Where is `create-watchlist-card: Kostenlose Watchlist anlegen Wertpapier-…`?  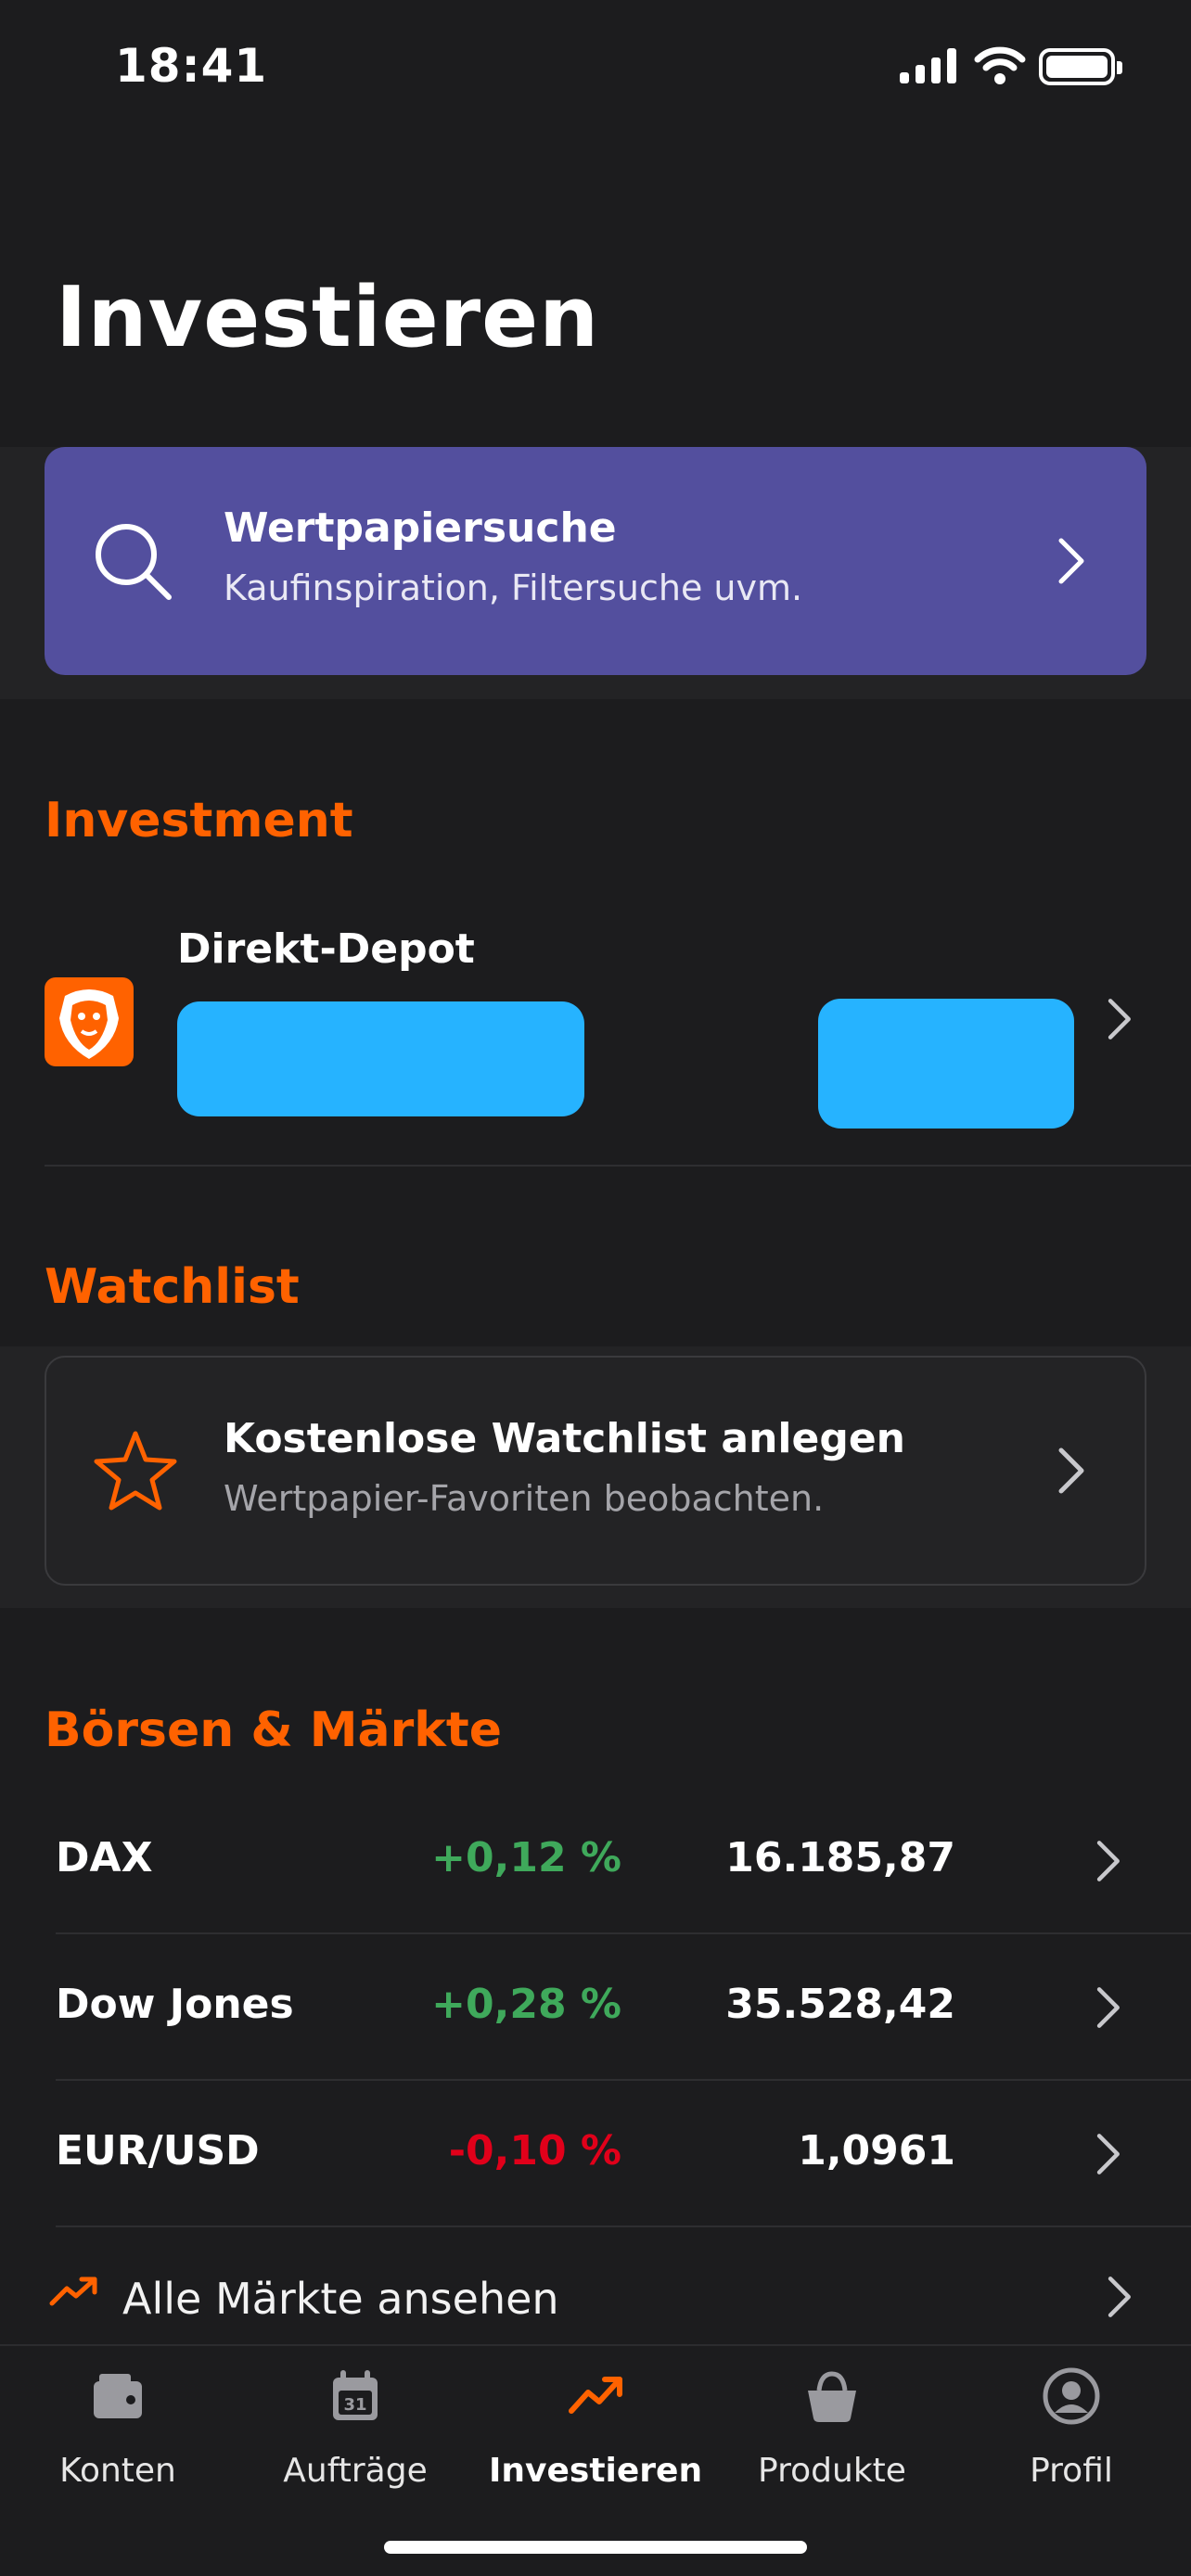
create-watchlist-card: Kostenlose Watchlist anlegen Wertpapier-… is located at coordinates (595, 1471).